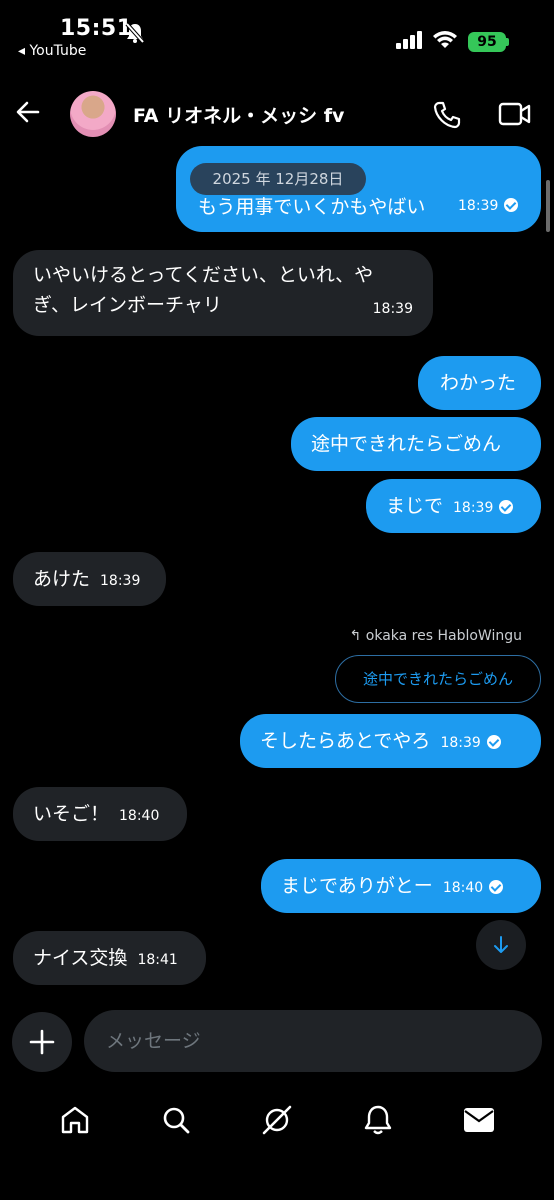  I want to click on messages-icon, so click(479, 1120).